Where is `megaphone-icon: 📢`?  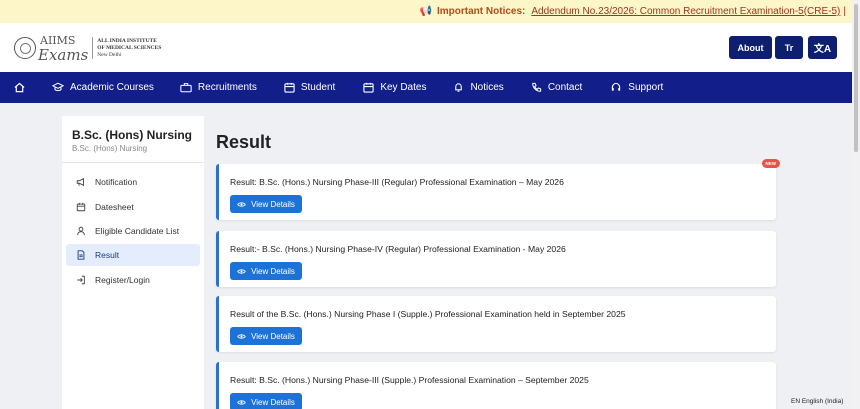
megaphone-icon: 📢 is located at coordinates (426, 11).